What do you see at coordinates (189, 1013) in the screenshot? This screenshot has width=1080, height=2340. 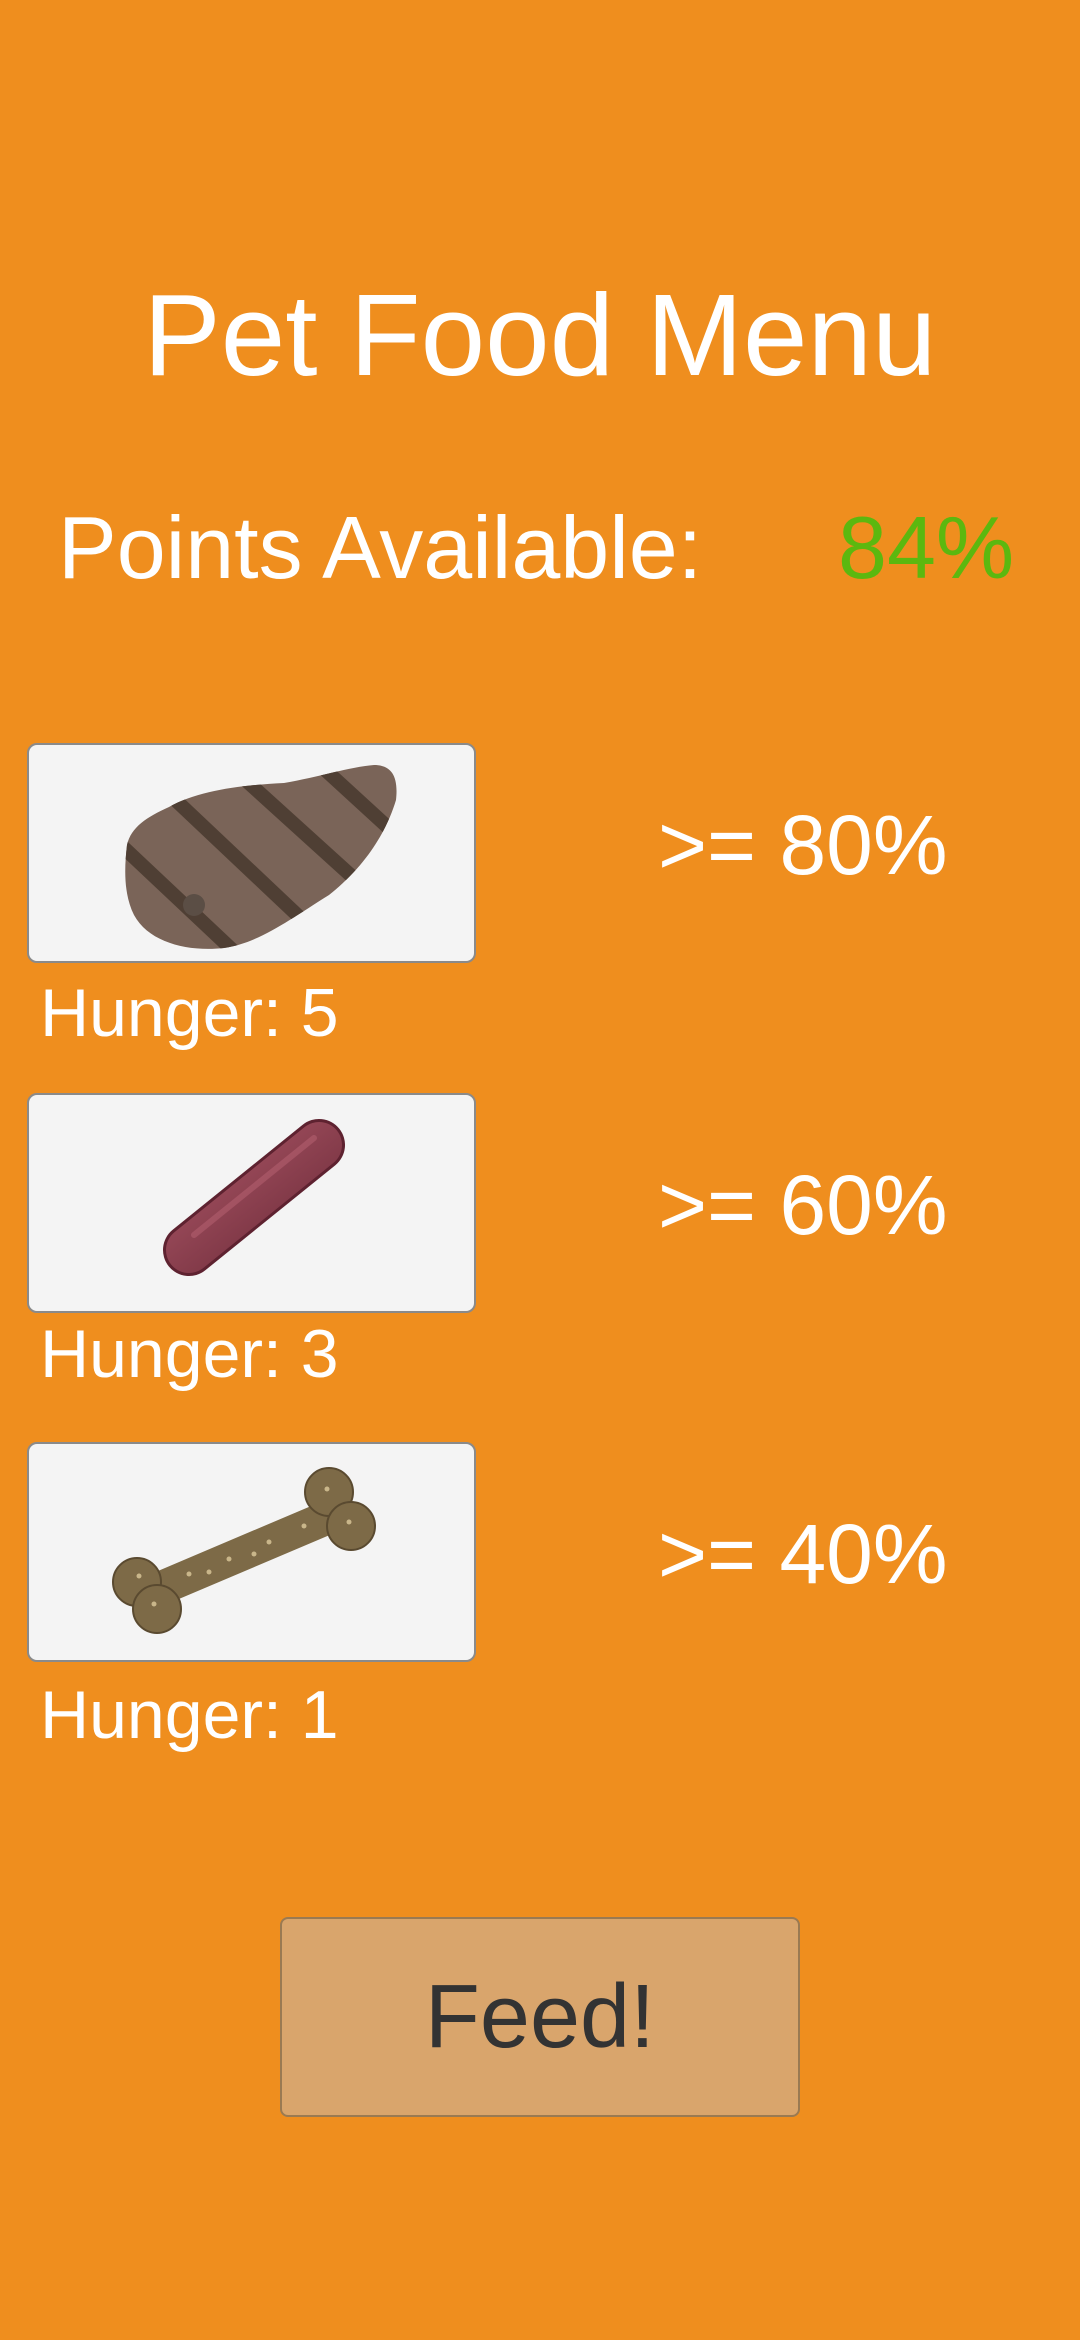 I see `food-hunger-steak: Hunger: 5` at bounding box center [189, 1013].